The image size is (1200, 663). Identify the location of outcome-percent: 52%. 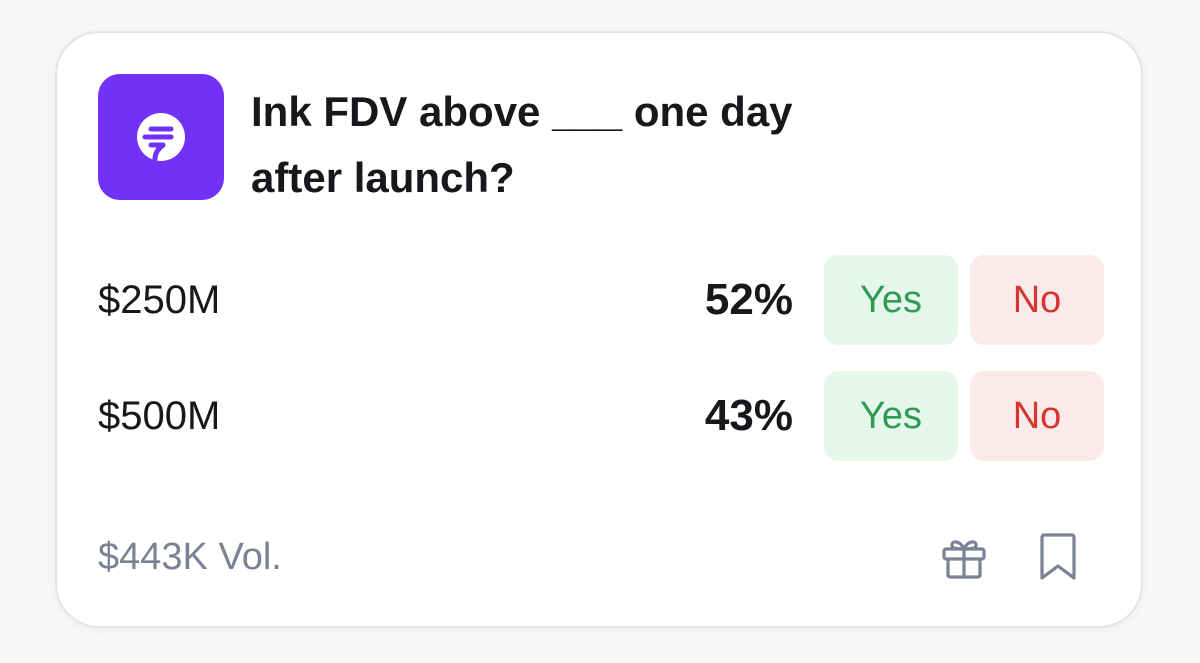
(748, 299).